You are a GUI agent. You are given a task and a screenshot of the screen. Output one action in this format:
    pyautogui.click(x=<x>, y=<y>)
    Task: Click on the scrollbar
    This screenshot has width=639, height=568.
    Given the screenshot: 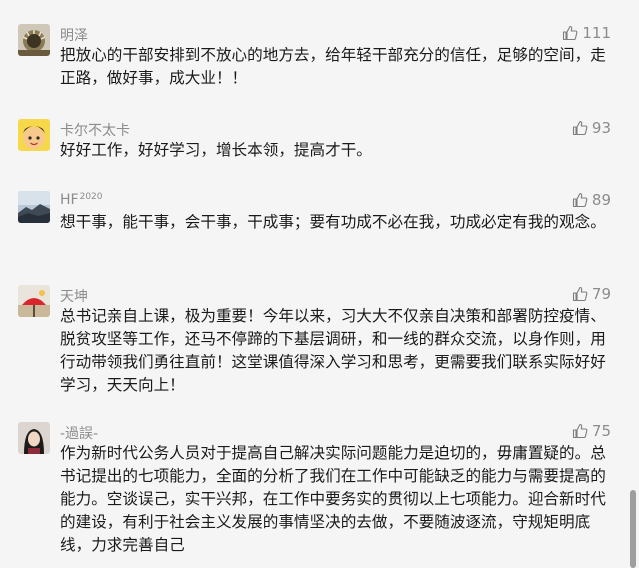 What is the action you would take?
    pyautogui.click(x=633, y=529)
    